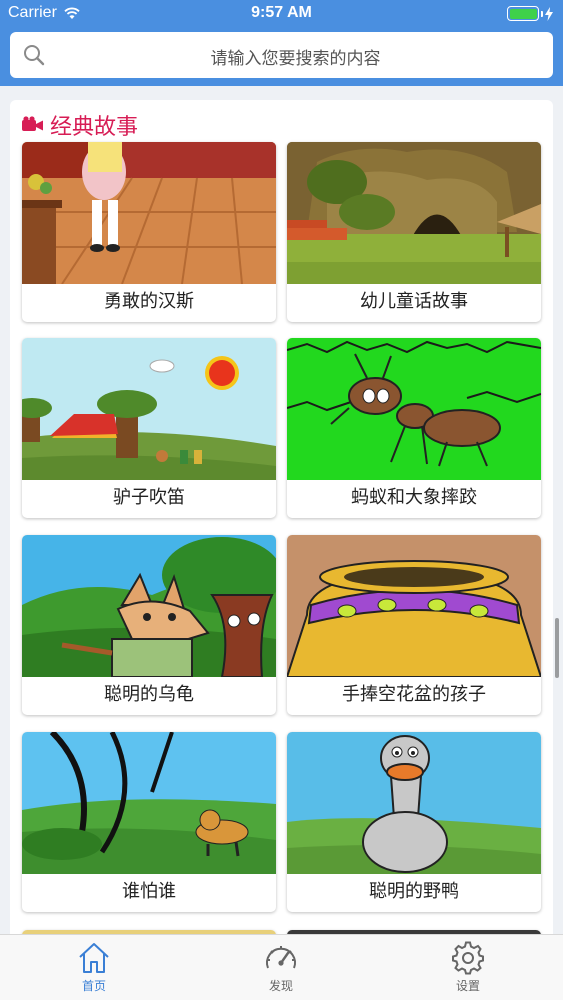 This screenshot has height=1000, width=563. Describe the element at coordinates (414, 497) in the screenshot. I see `story-title: 蚂蚁和大象摔跤` at that location.